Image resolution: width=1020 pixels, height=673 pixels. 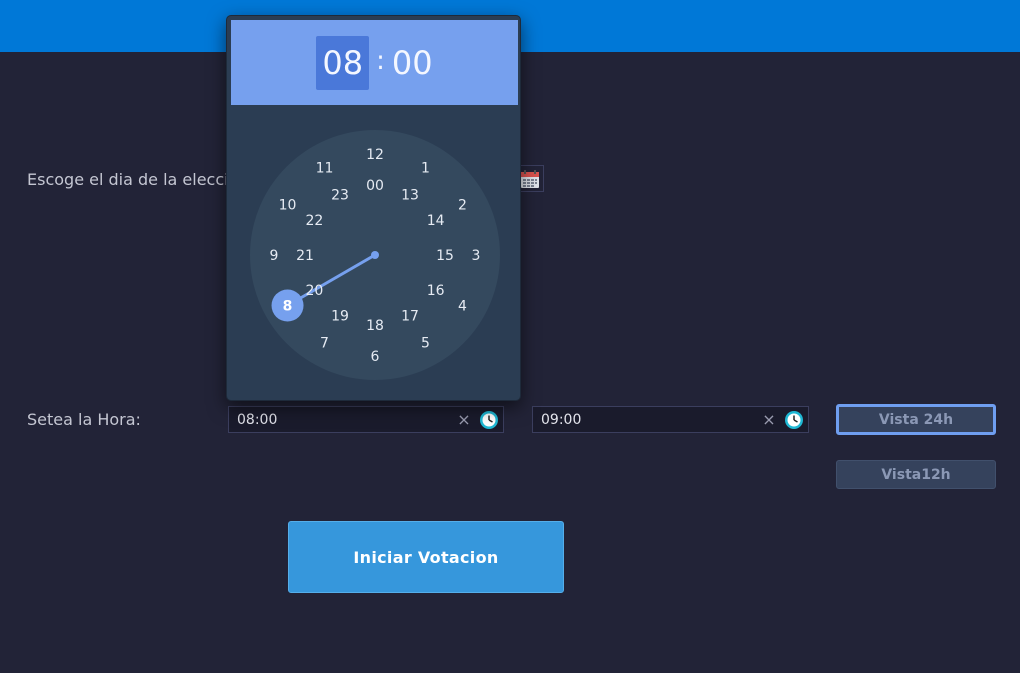 What do you see at coordinates (341, 420) in the screenshot?
I see `start-time-value: 08:00` at bounding box center [341, 420].